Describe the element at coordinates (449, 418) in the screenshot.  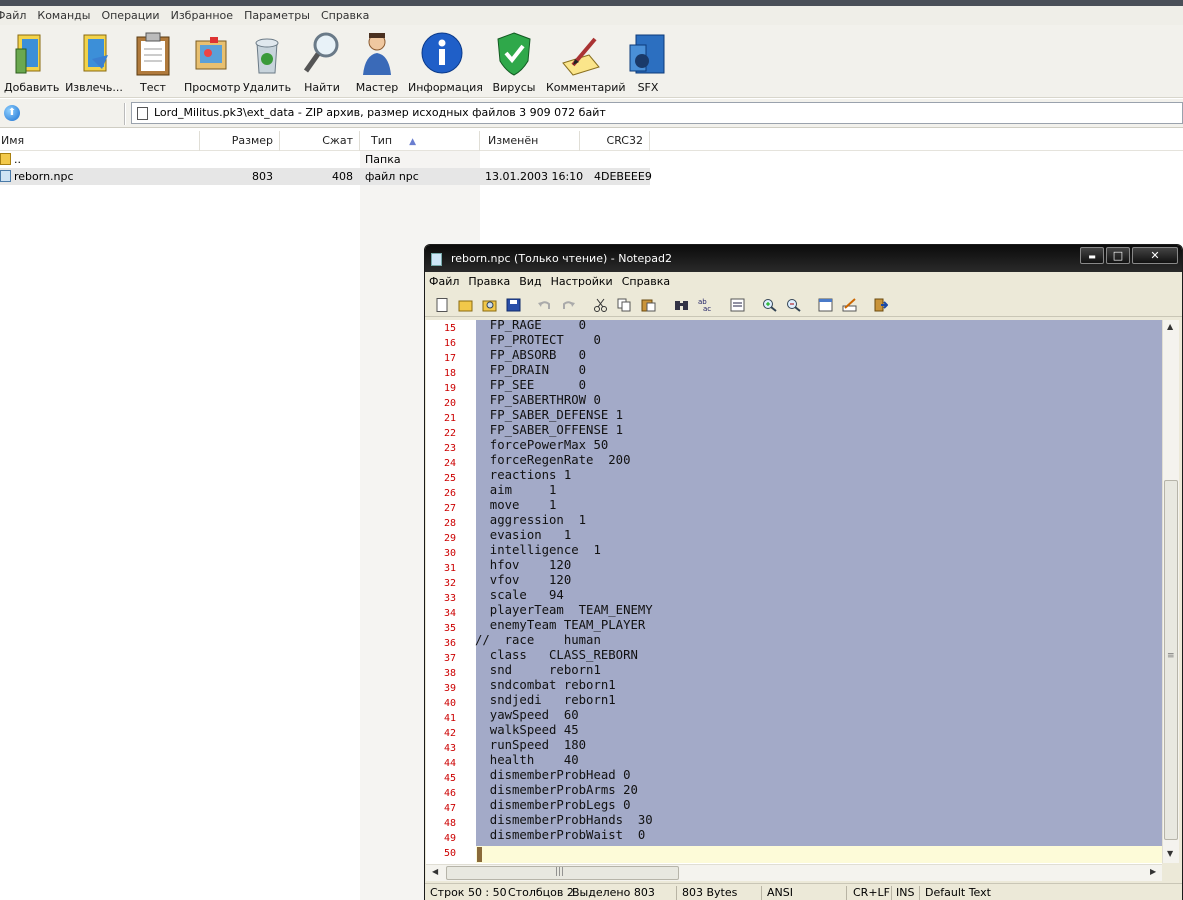
I see `line-number: 21` at that location.